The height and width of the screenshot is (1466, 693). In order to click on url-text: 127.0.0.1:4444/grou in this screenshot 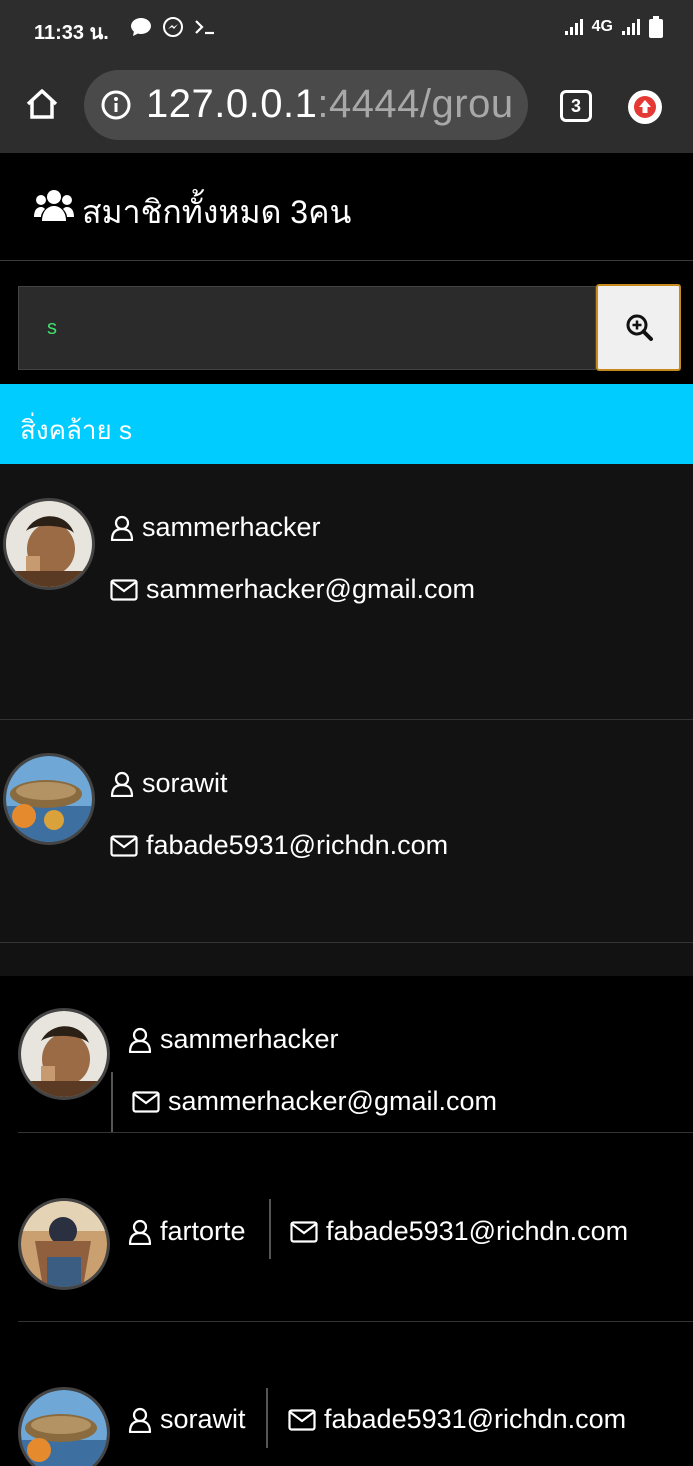, I will do `click(330, 104)`.